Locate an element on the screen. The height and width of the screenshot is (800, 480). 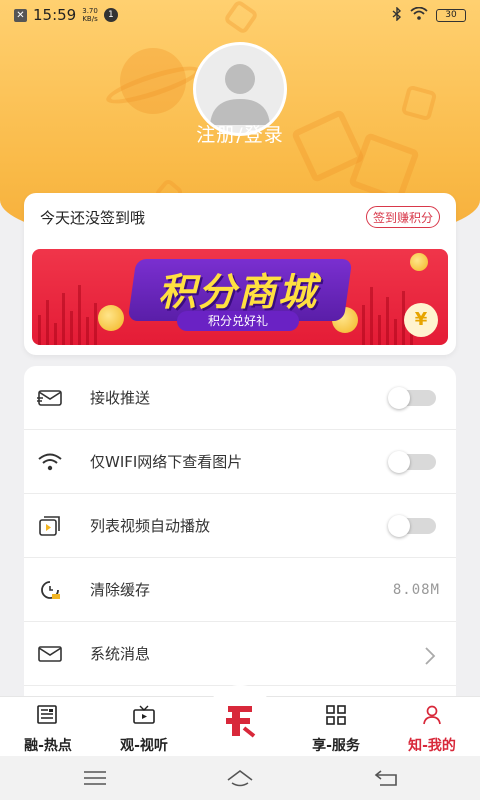
settings-label: 仅WIFI网络下查看图片 is located at coordinates (166, 462).